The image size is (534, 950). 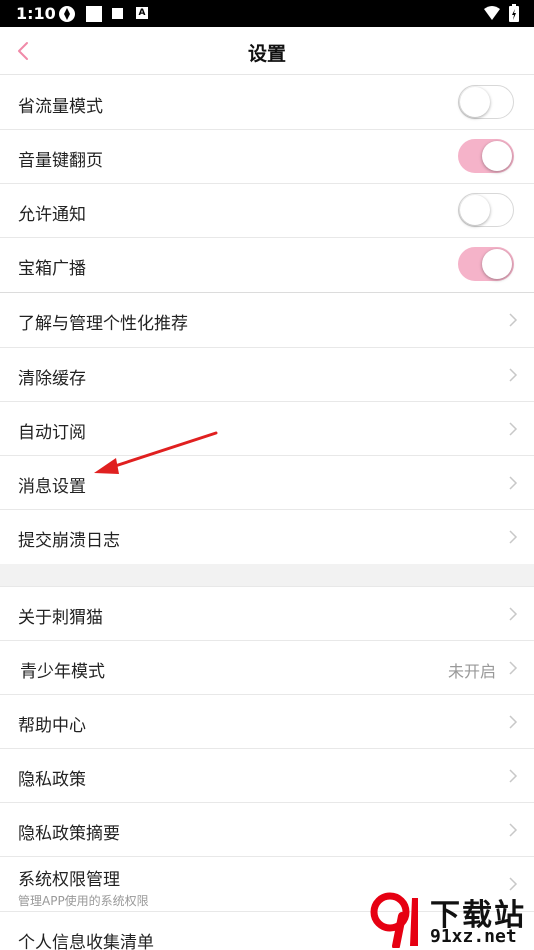 I want to click on wifi-icon, so click(x=492, y=13).